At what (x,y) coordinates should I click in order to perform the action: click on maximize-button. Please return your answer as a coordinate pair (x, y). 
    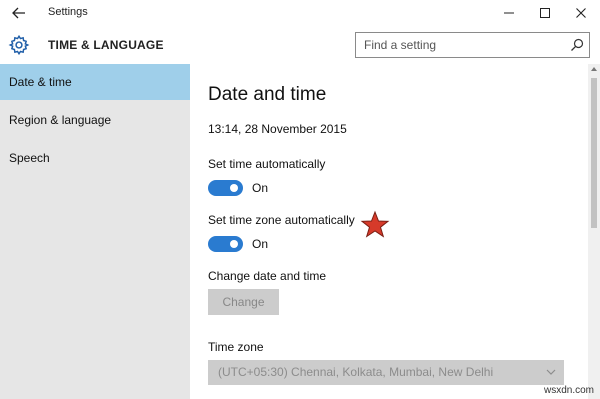
    Looking at the image, I should click on (545, 13).